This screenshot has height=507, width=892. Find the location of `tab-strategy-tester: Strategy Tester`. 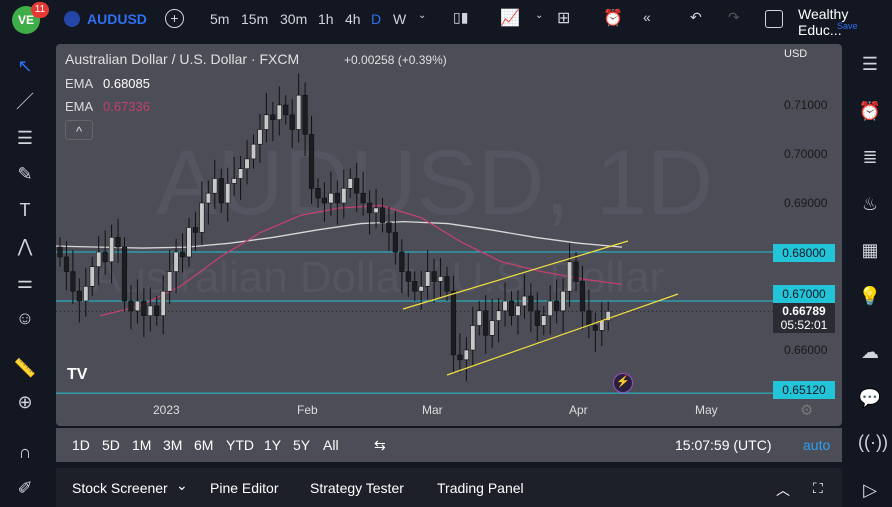

tab-strategy-tester: Strategy Tester is located at coordinates (357, 488).